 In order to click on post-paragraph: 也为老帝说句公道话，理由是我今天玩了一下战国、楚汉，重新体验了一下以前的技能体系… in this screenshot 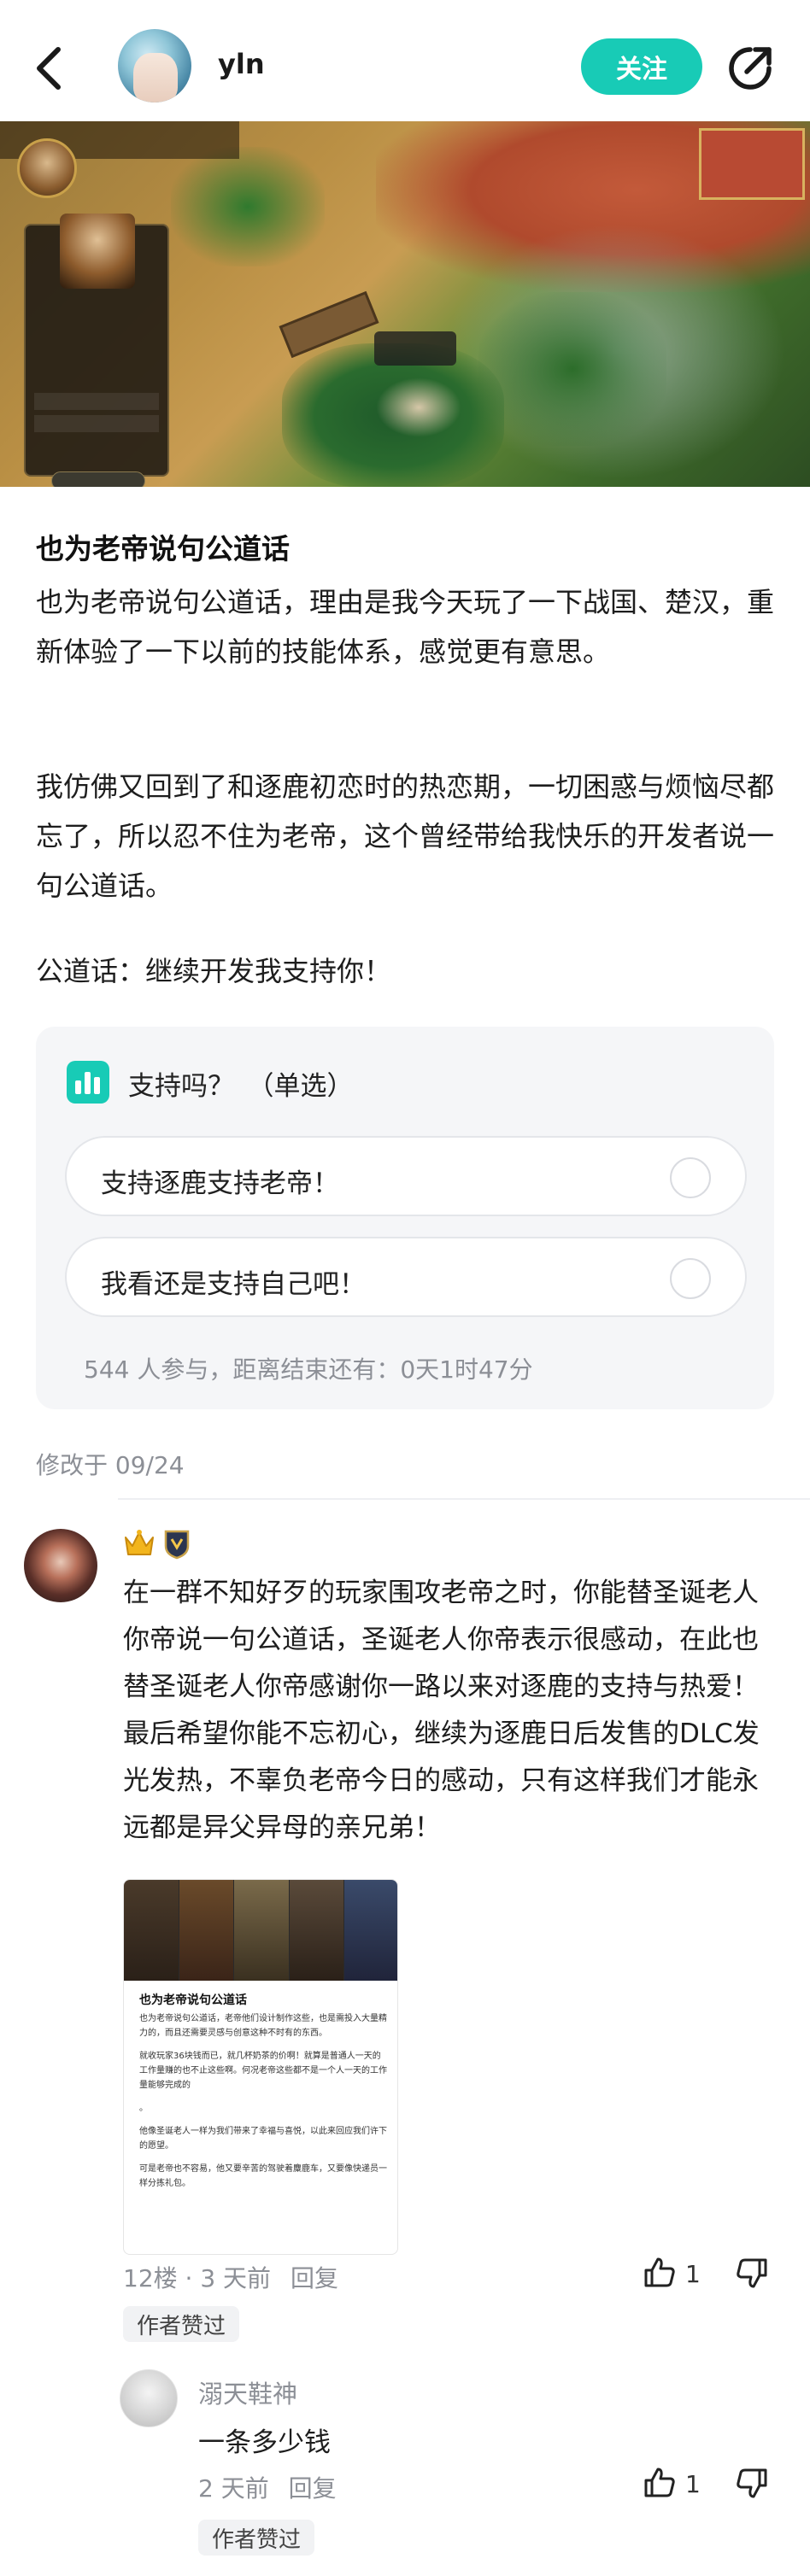, I will do `click(405, 627)`.